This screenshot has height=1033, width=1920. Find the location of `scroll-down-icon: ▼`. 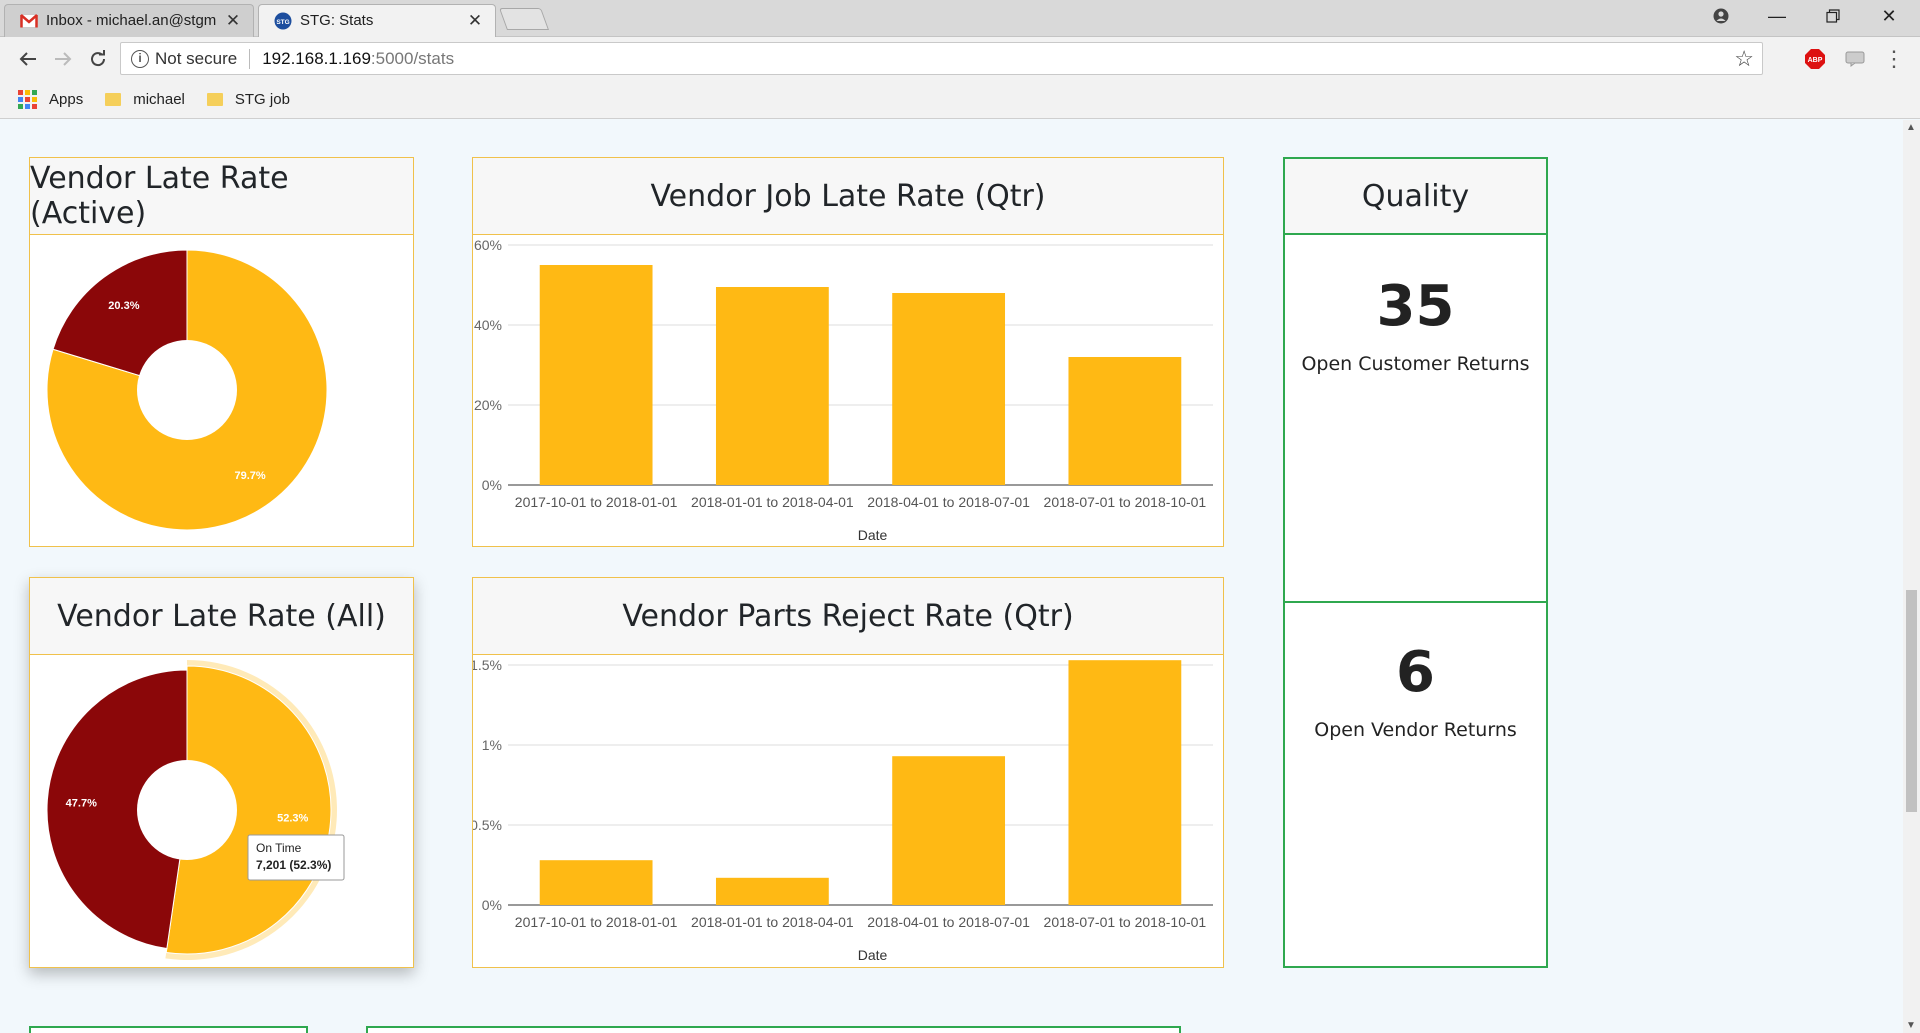

scroll-down-icon: ▼ is located at coordinates (1911, 1025).